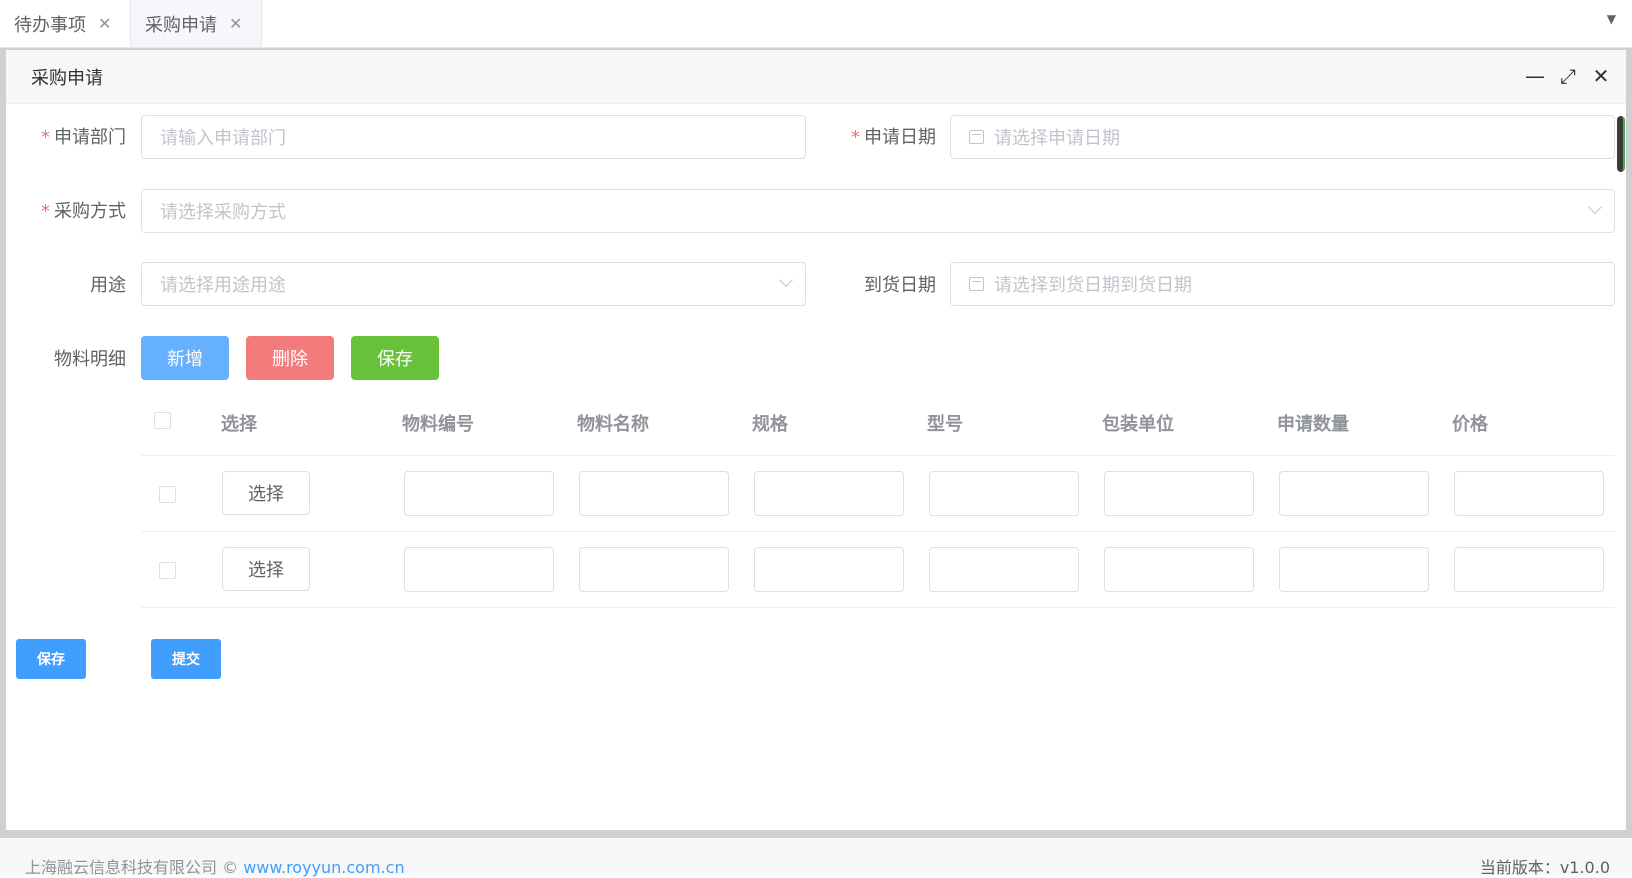 This screenshot has height=878, width=1632. What do you see at coordinates (1057, 138) in the screenshot?
I see `date-placeholder: 请选择申请日期` at bounding box center [1057, 138].